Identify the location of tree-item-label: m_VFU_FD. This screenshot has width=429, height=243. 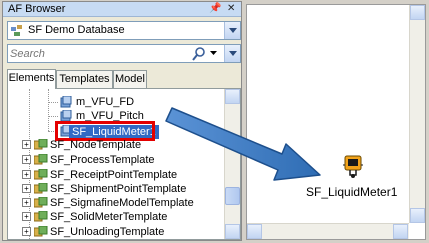
(105, 102).